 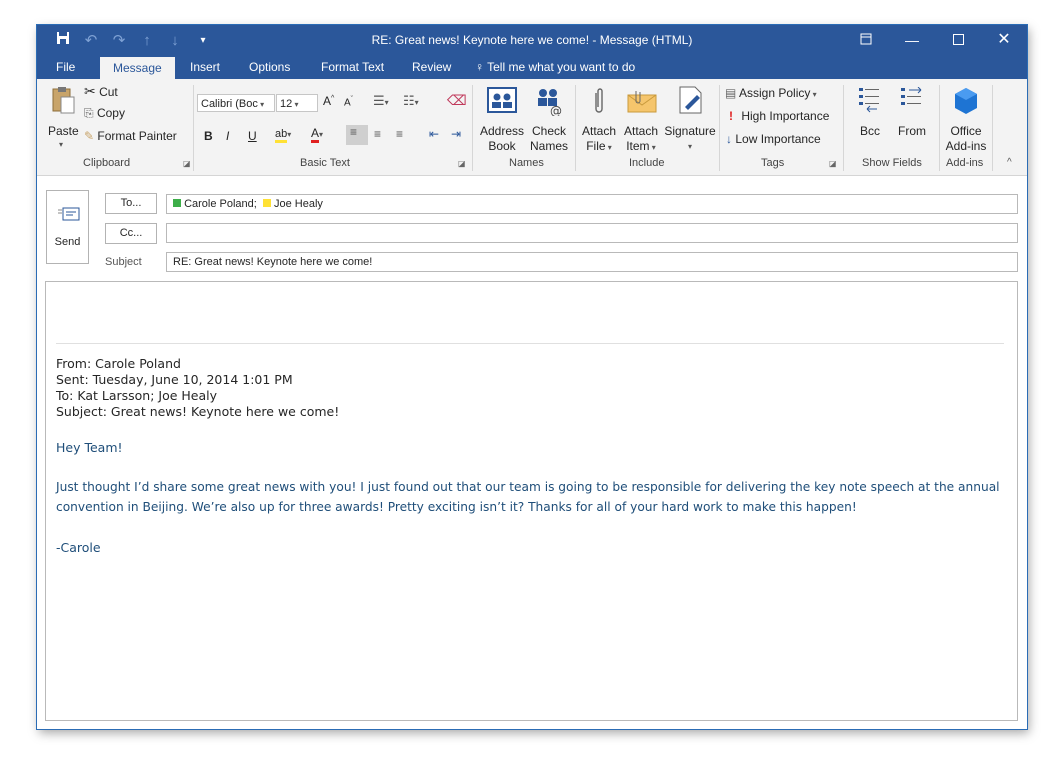 What do you see at coordinates (599, 131) in the screenshot?
I see `attach-file-label: Attach` at bounding box center [599, 131].